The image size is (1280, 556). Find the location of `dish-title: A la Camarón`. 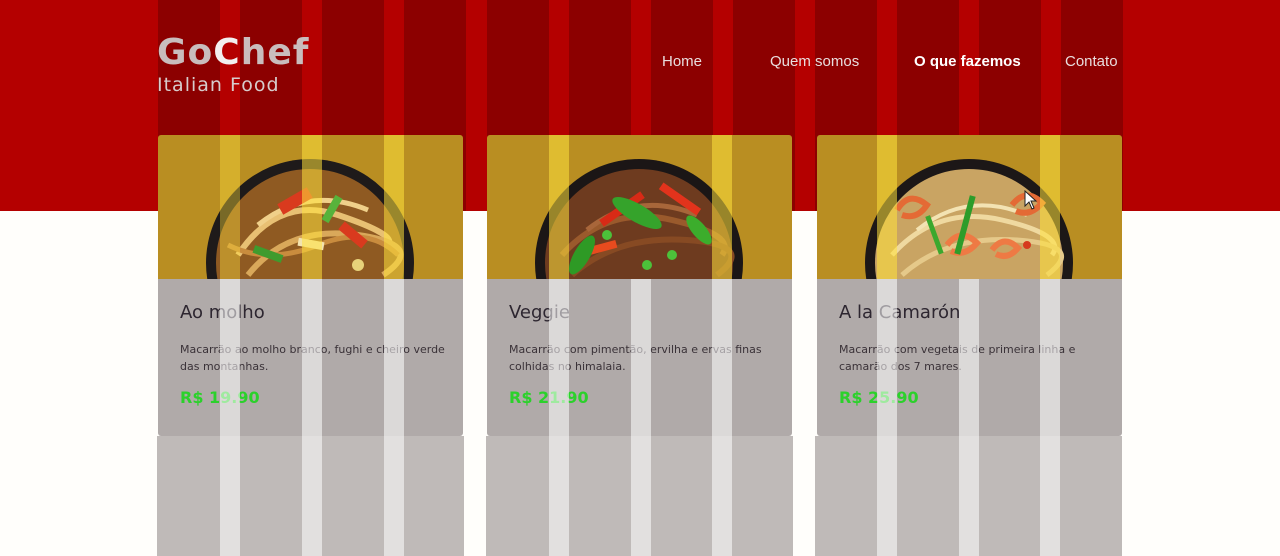

dish-title: A la Camarón is located at coordinates (900, 312).